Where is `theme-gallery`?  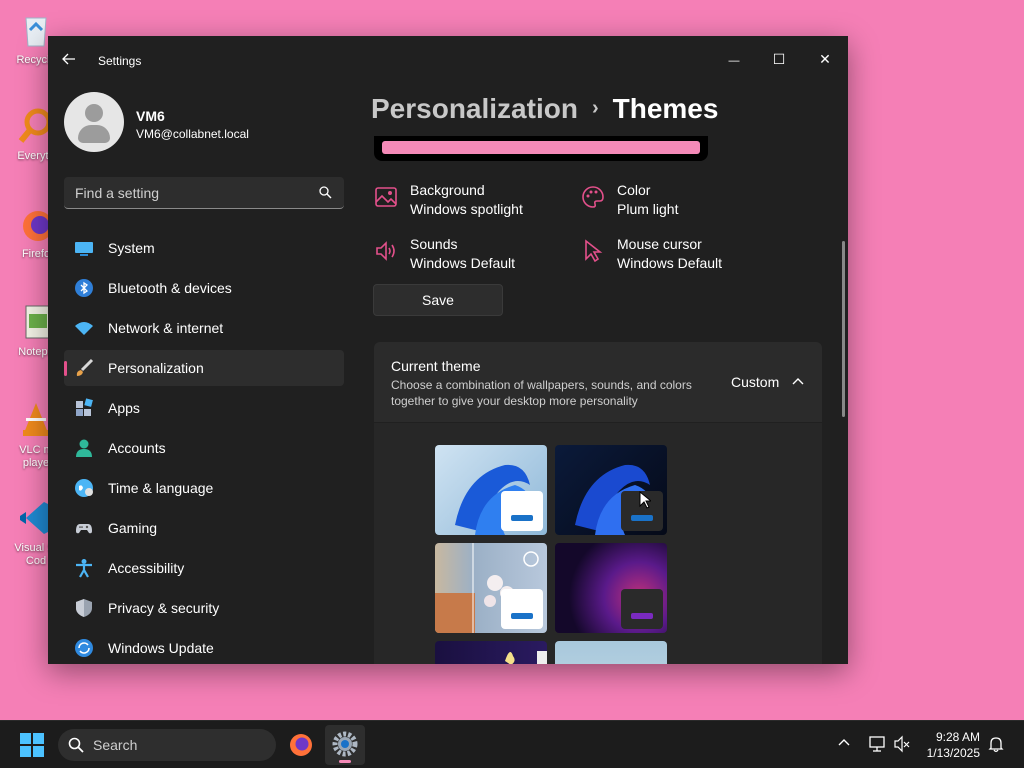
theme-gallery is located at coordinates (598, 543).